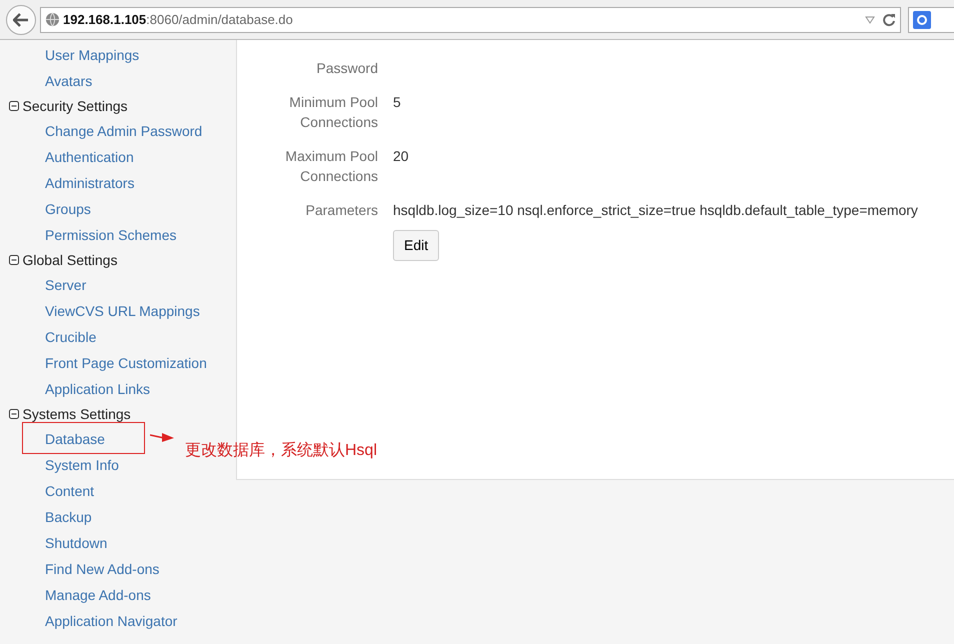 The height and width of the screenshot is (644, 954). What do you see at coordinates (103, 363) in the screenshot?
I see `sidebar-link: Front Page Customization` at bounding box center [103, 363].